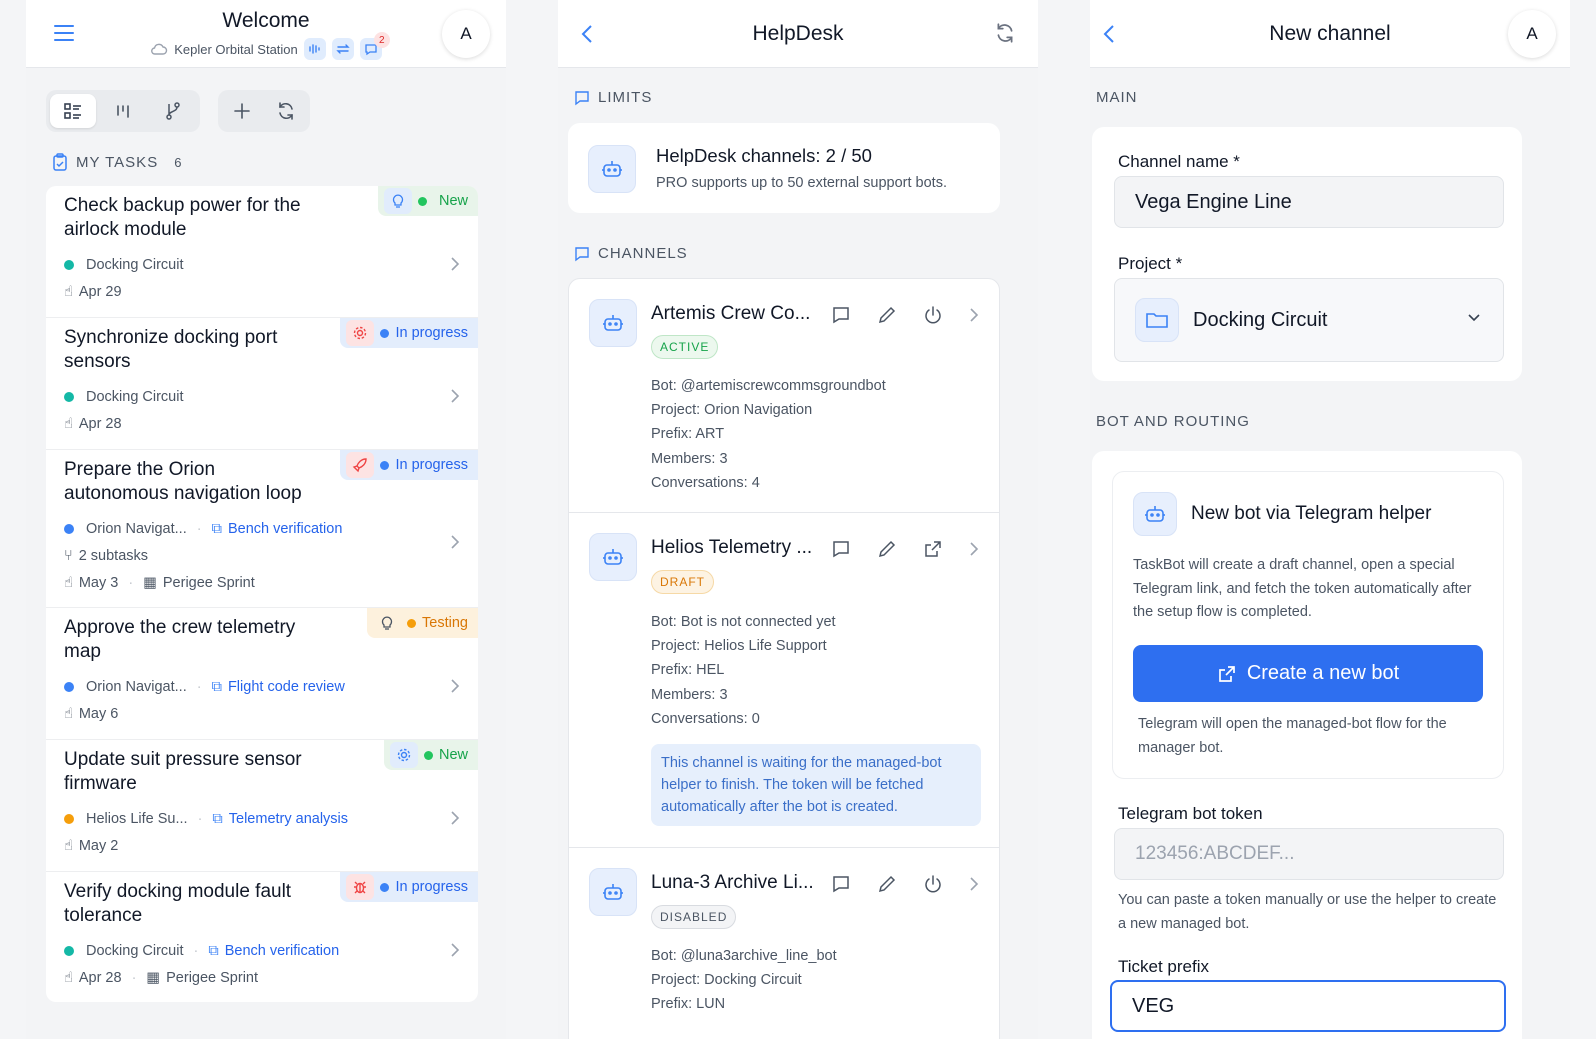 Image resolution: width=1596 pixels, height=1039 pixels. What do you see at coordinates (286, 111) in the screenshot?
I see `refresh-button` at bounding box center [286, 111].